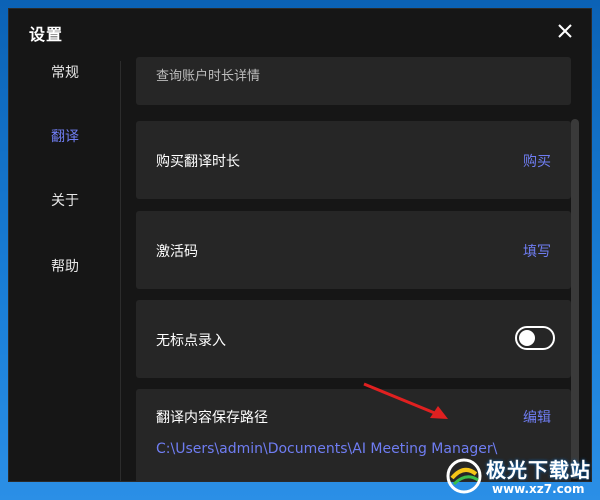 The width and height of the screenshot is (600, 500). I want to click on buy-link: 购买, so click(537, 161).